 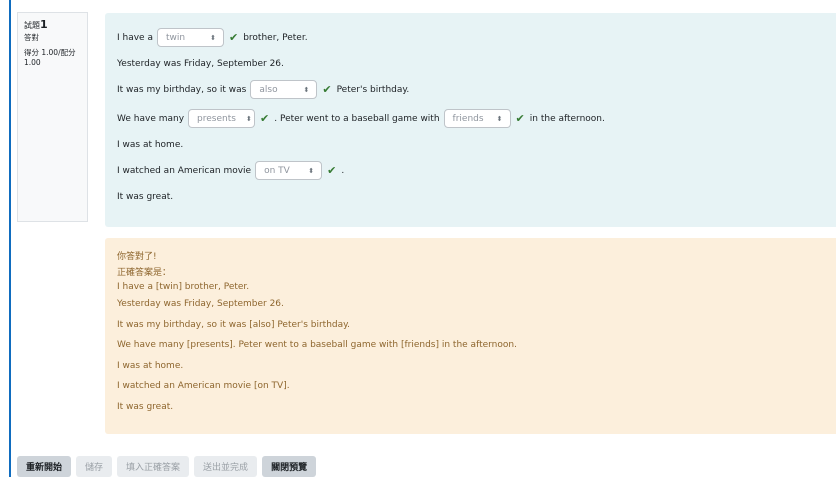 What do you see at coordinates (200, 304) in the screenshot?
I see `answer-line: Yesterday was Friday, September 26.` at bounding box center [200, 304].